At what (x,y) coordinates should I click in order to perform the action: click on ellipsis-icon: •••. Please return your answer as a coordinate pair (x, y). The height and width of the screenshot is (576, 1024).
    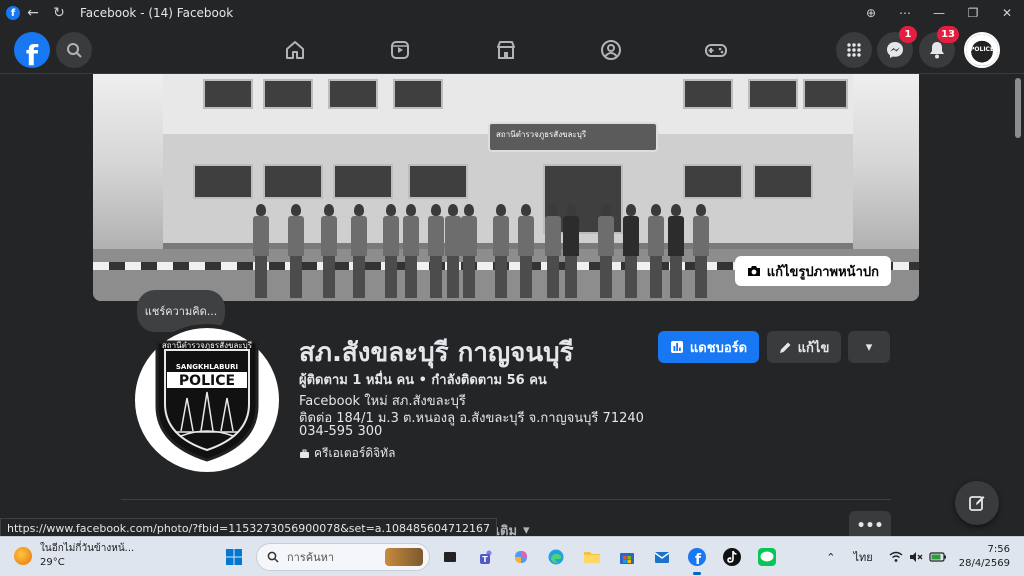
    Looking at the image, I should click on (870, 526).